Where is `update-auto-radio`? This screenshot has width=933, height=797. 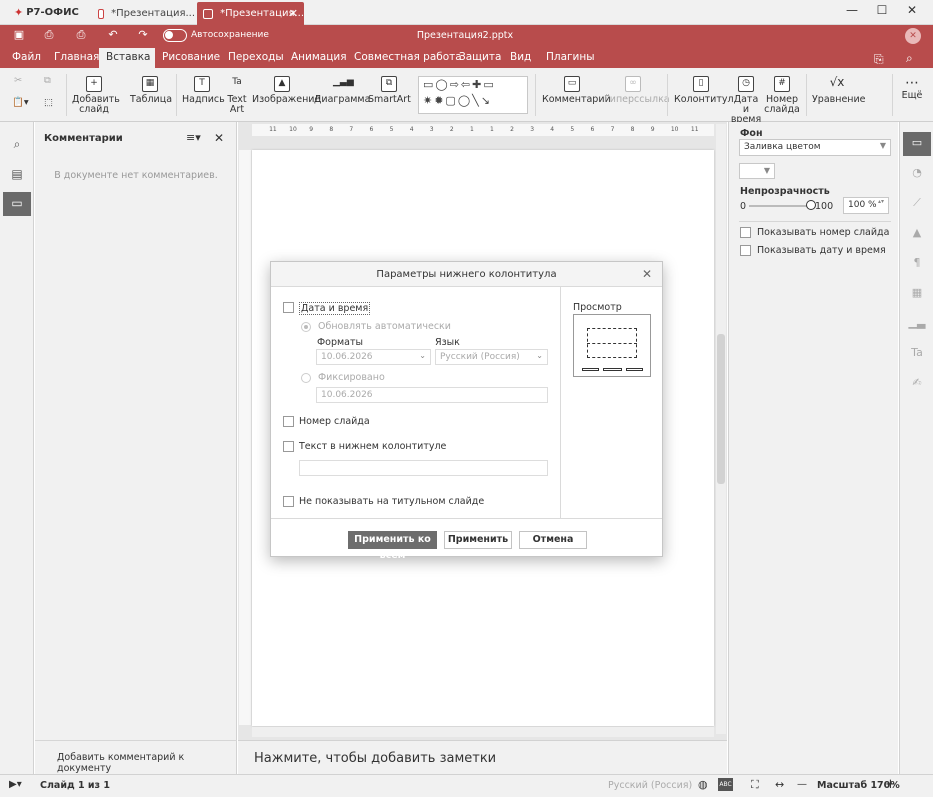 update-auto-radio is located at coordinates (306, 327).